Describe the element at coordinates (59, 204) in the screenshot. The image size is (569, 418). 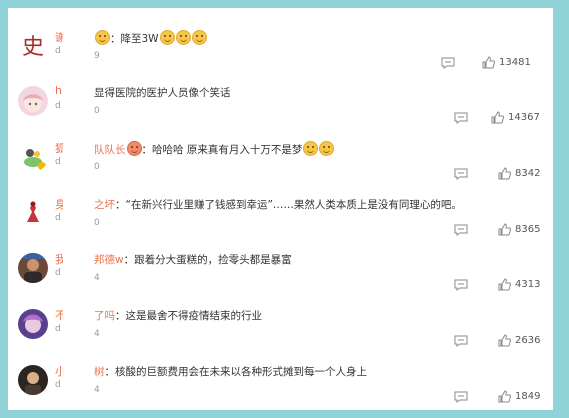
I see `username-fragment: 身` at that location.